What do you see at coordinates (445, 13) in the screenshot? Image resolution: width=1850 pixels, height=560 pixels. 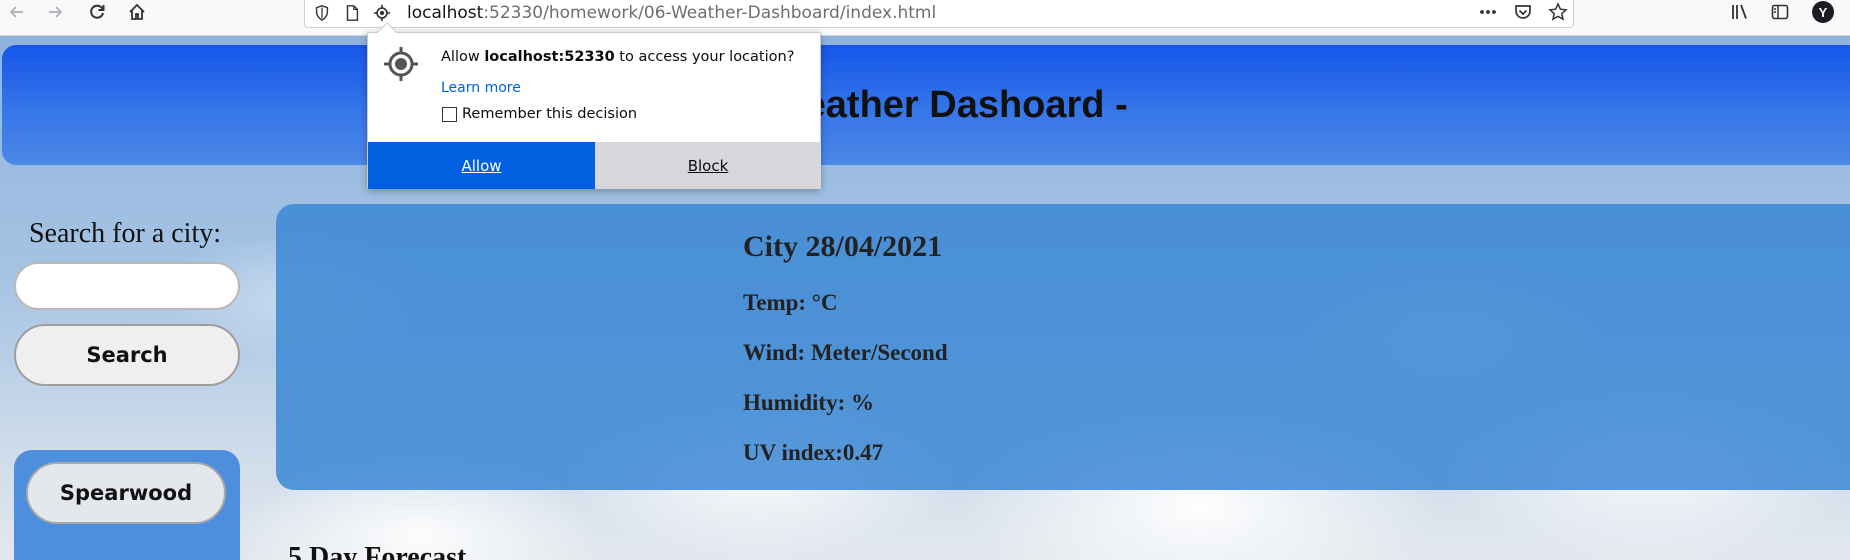 I see `url-host: localhost` at bounding box center [445, 13].